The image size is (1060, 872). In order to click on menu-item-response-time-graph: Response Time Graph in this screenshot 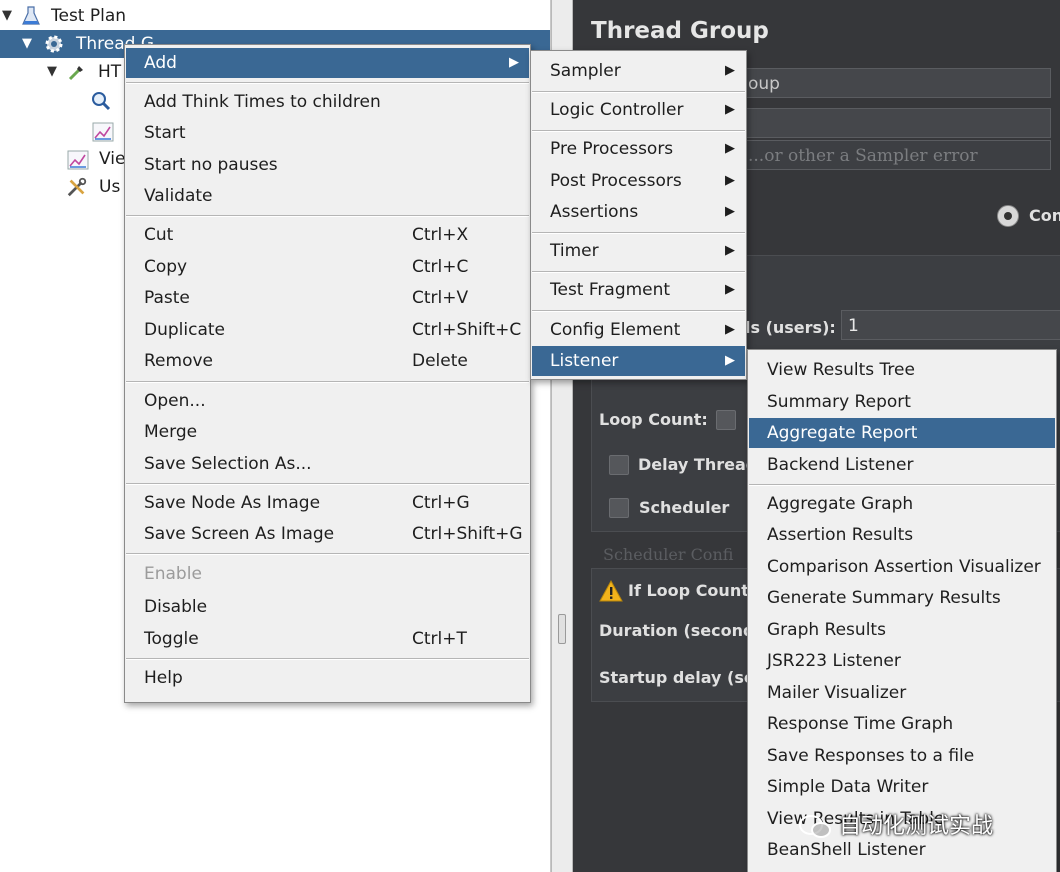, I will do `click(902, 724)`.